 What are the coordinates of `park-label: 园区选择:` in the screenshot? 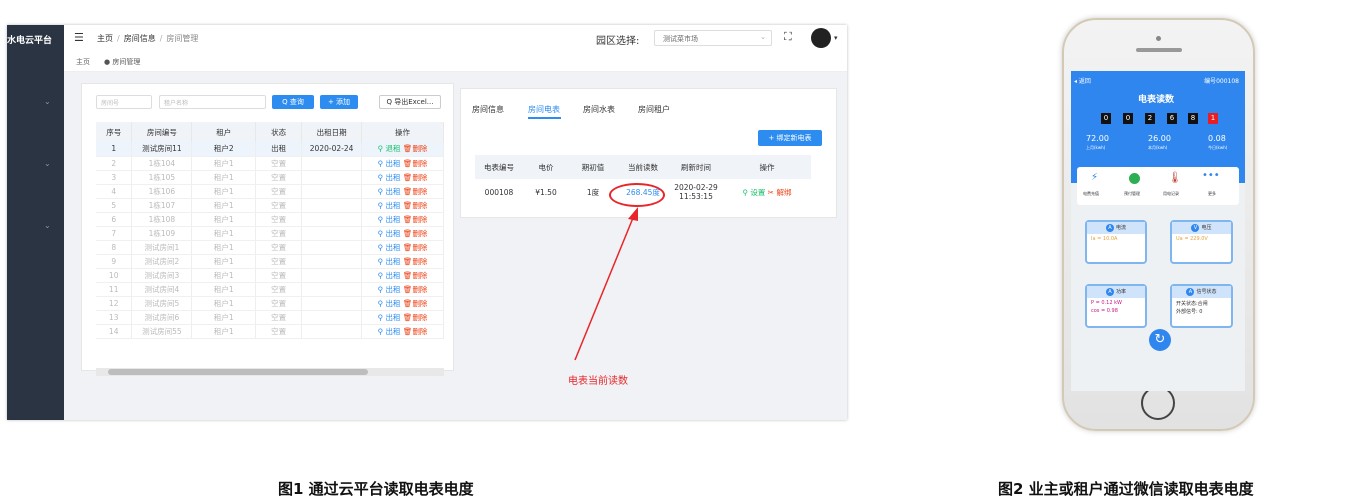 It's located at (618, 41).